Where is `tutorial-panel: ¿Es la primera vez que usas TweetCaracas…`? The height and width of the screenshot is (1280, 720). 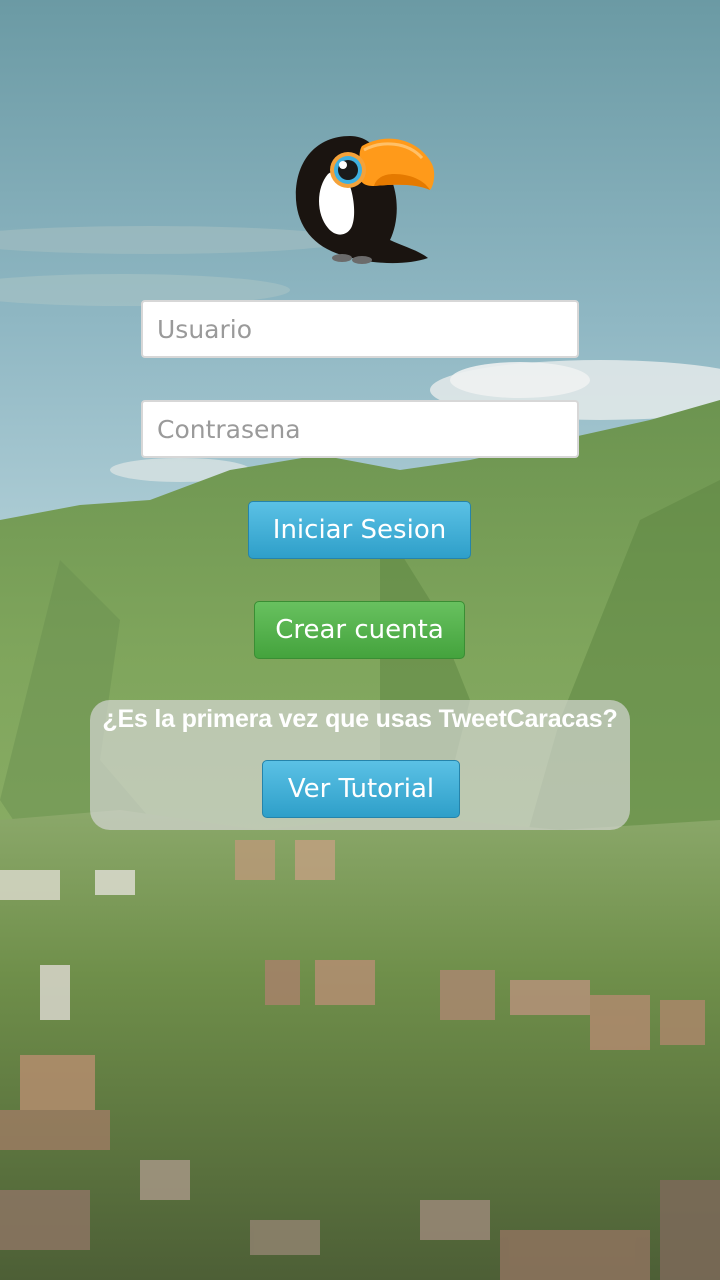 tutorial-panel: ¿Es la primera vez que usas TweetCaracas… is located at coordinates (360, 765).